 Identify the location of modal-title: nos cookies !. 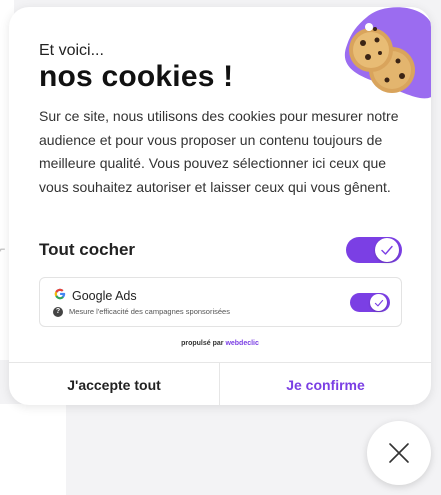
(136, 76).